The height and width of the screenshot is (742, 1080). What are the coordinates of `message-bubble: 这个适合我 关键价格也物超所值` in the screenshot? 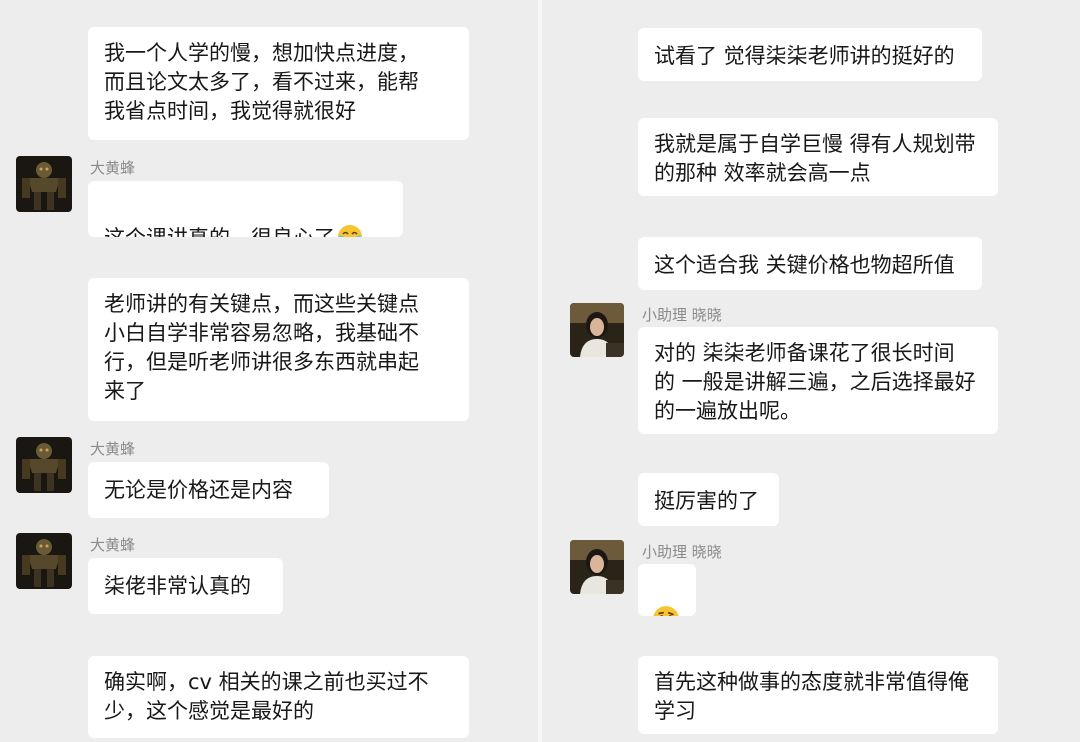 It's located at (810, 263).